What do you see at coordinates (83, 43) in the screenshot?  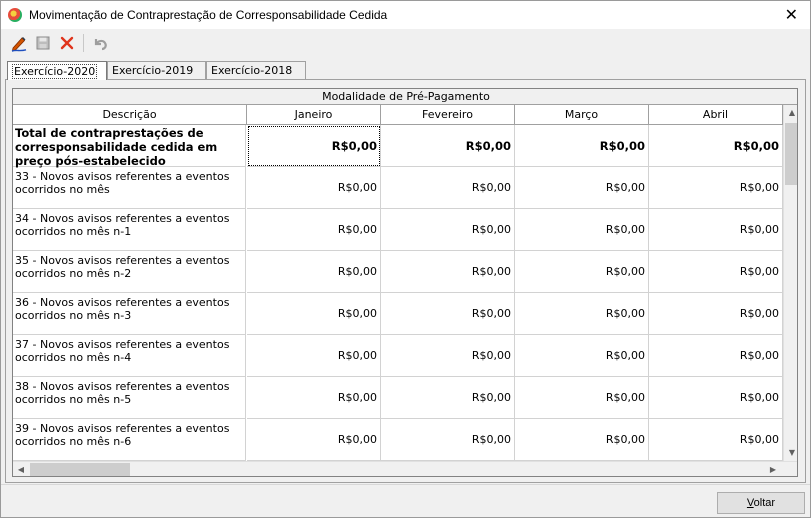 I see `toolbar-separator` at bounding box center [83, 43].